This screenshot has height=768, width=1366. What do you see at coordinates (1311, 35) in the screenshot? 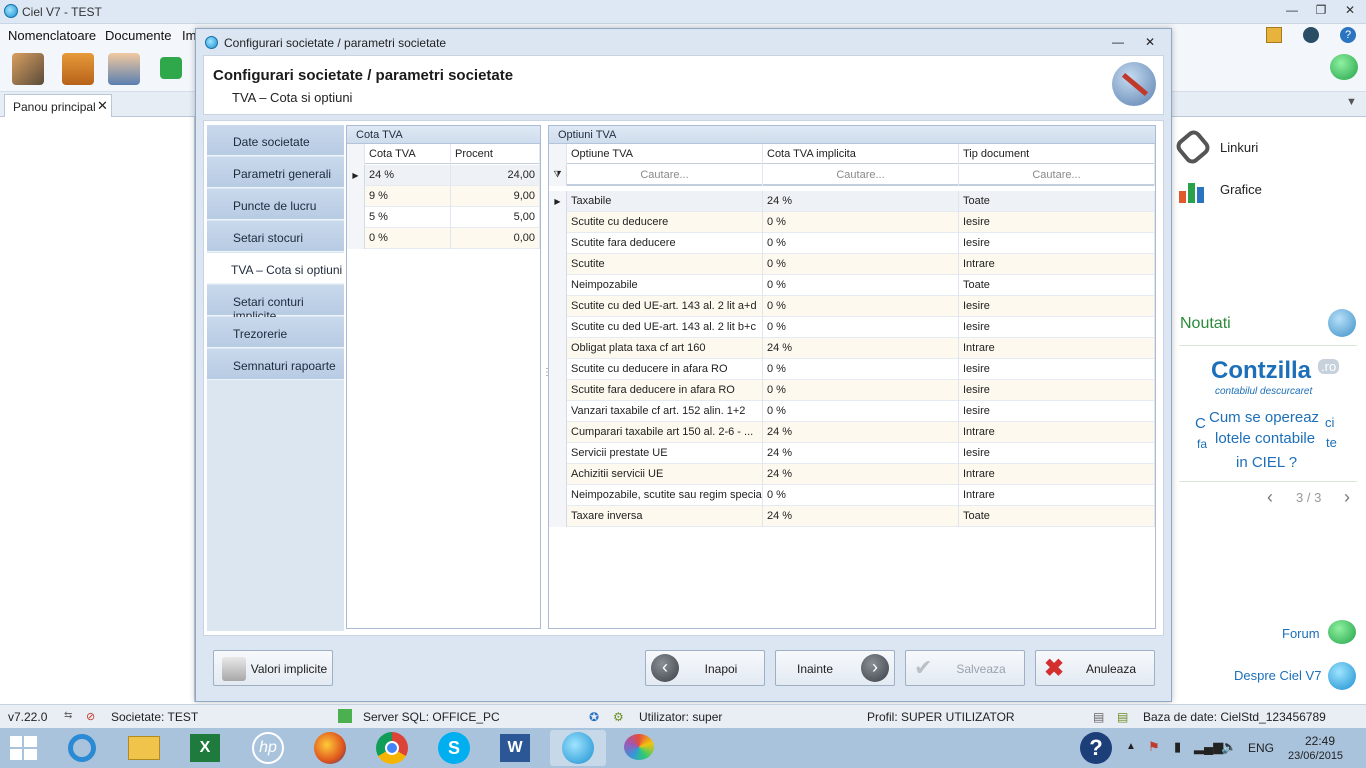
I see `power-icon` at bounding box center [1311, 35].